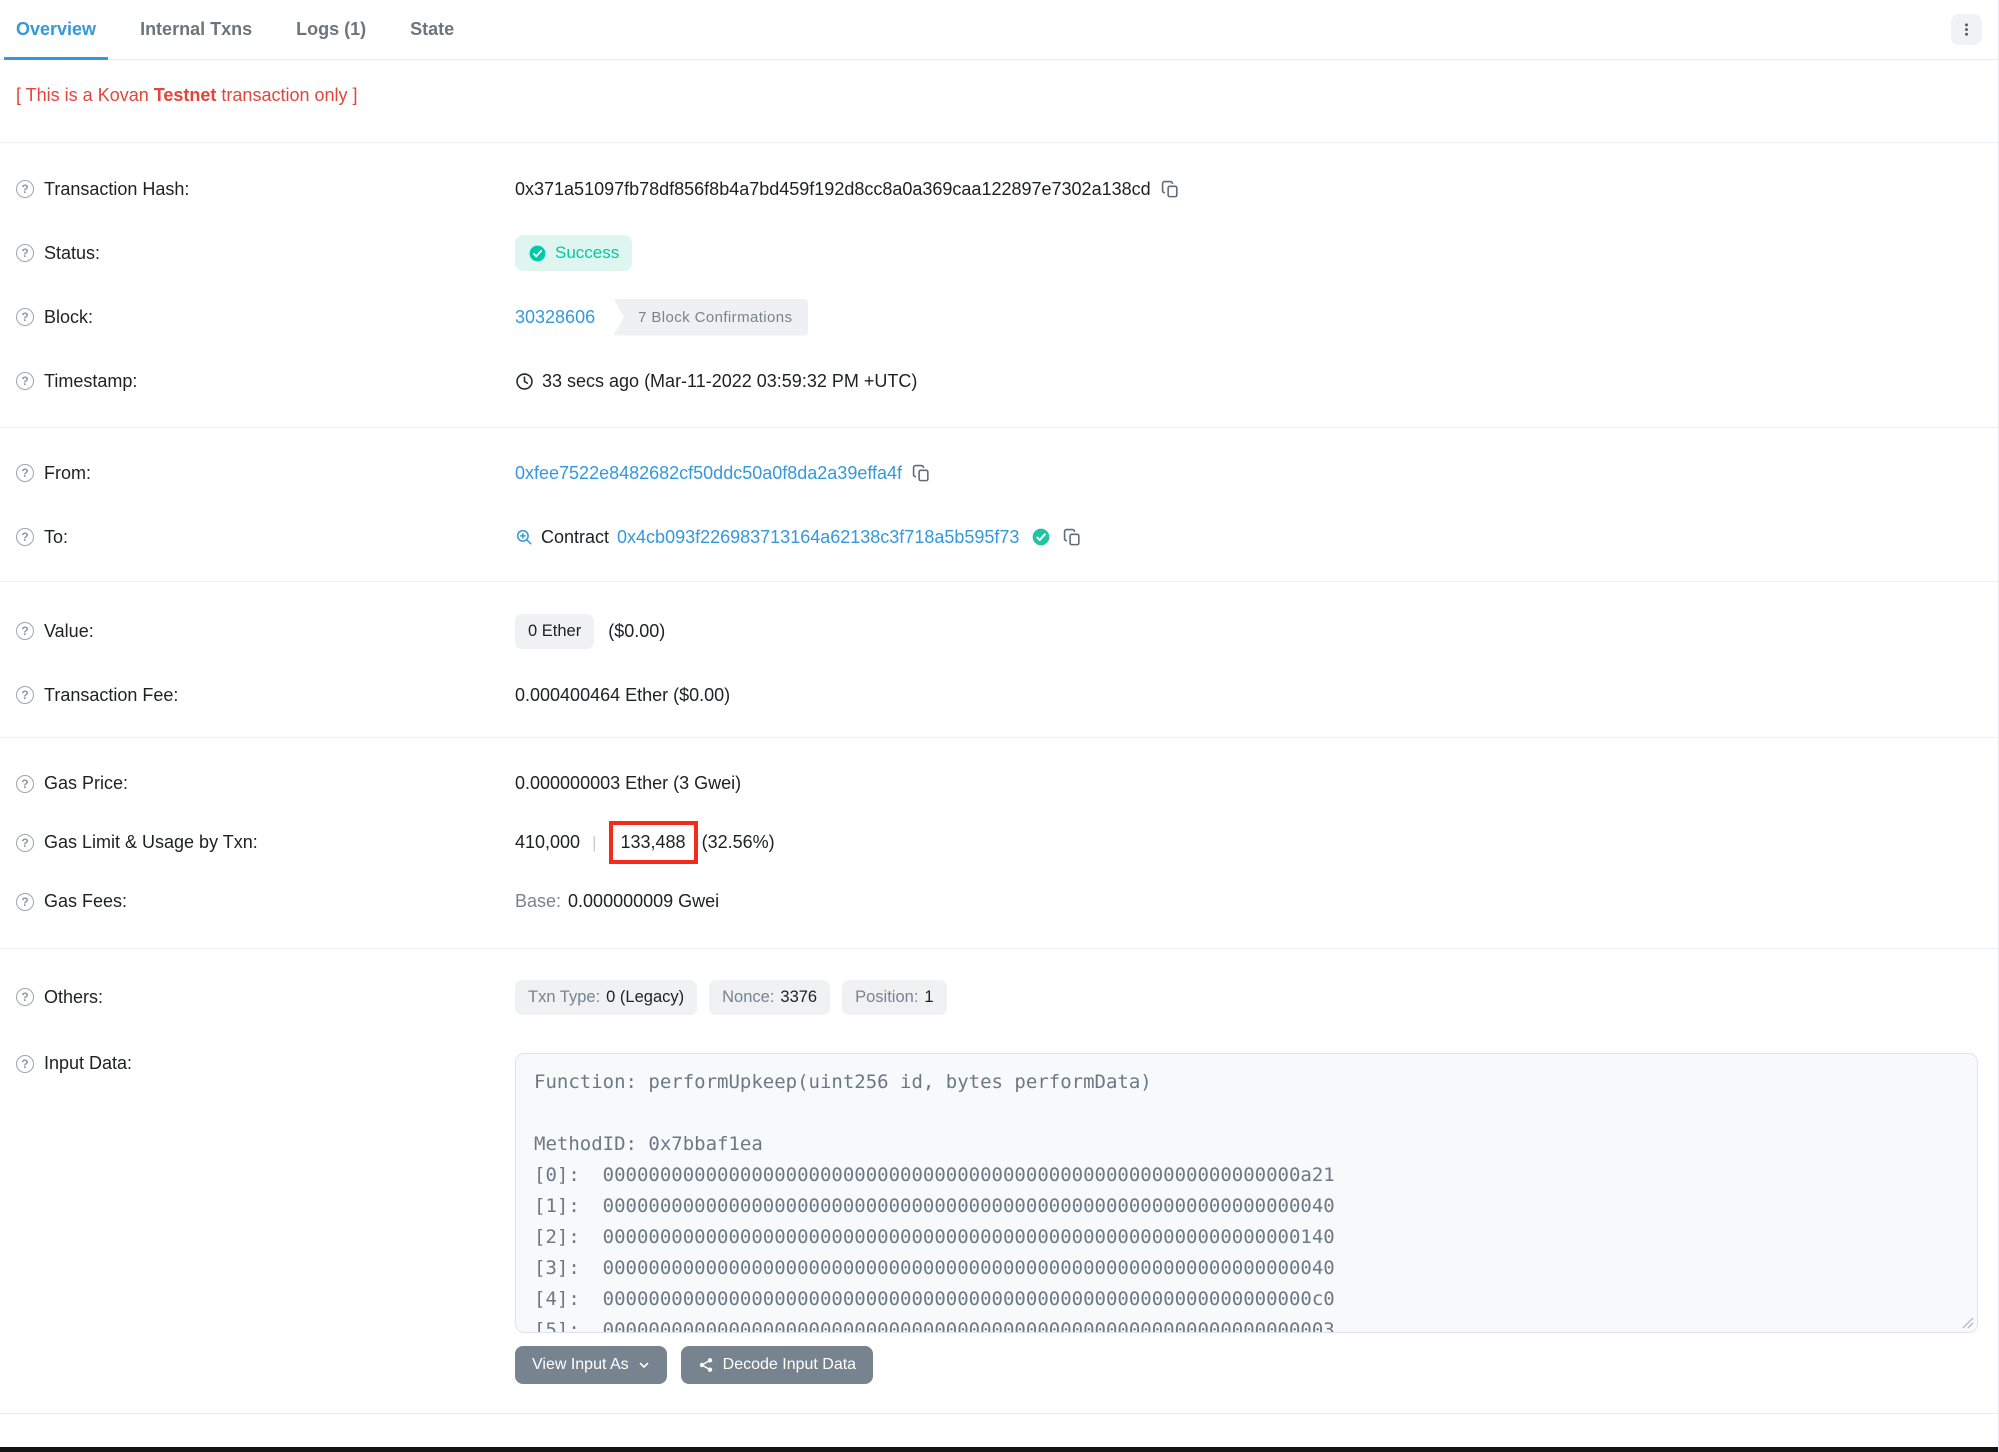 The image size is (1999, 1452). What do you see at coordinates (575, 536) in the screenshot?
I see `to-kind: Contract` at bounding box center [575, 536].